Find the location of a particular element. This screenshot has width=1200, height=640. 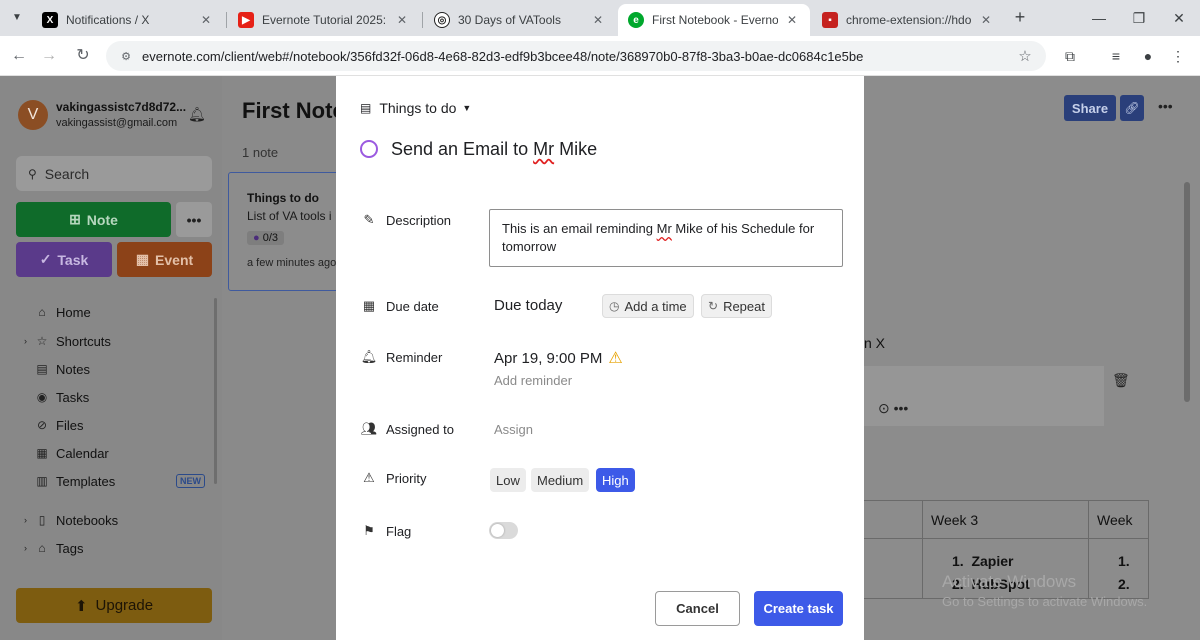

share-button: Share is located at coordinates (1090, 108).